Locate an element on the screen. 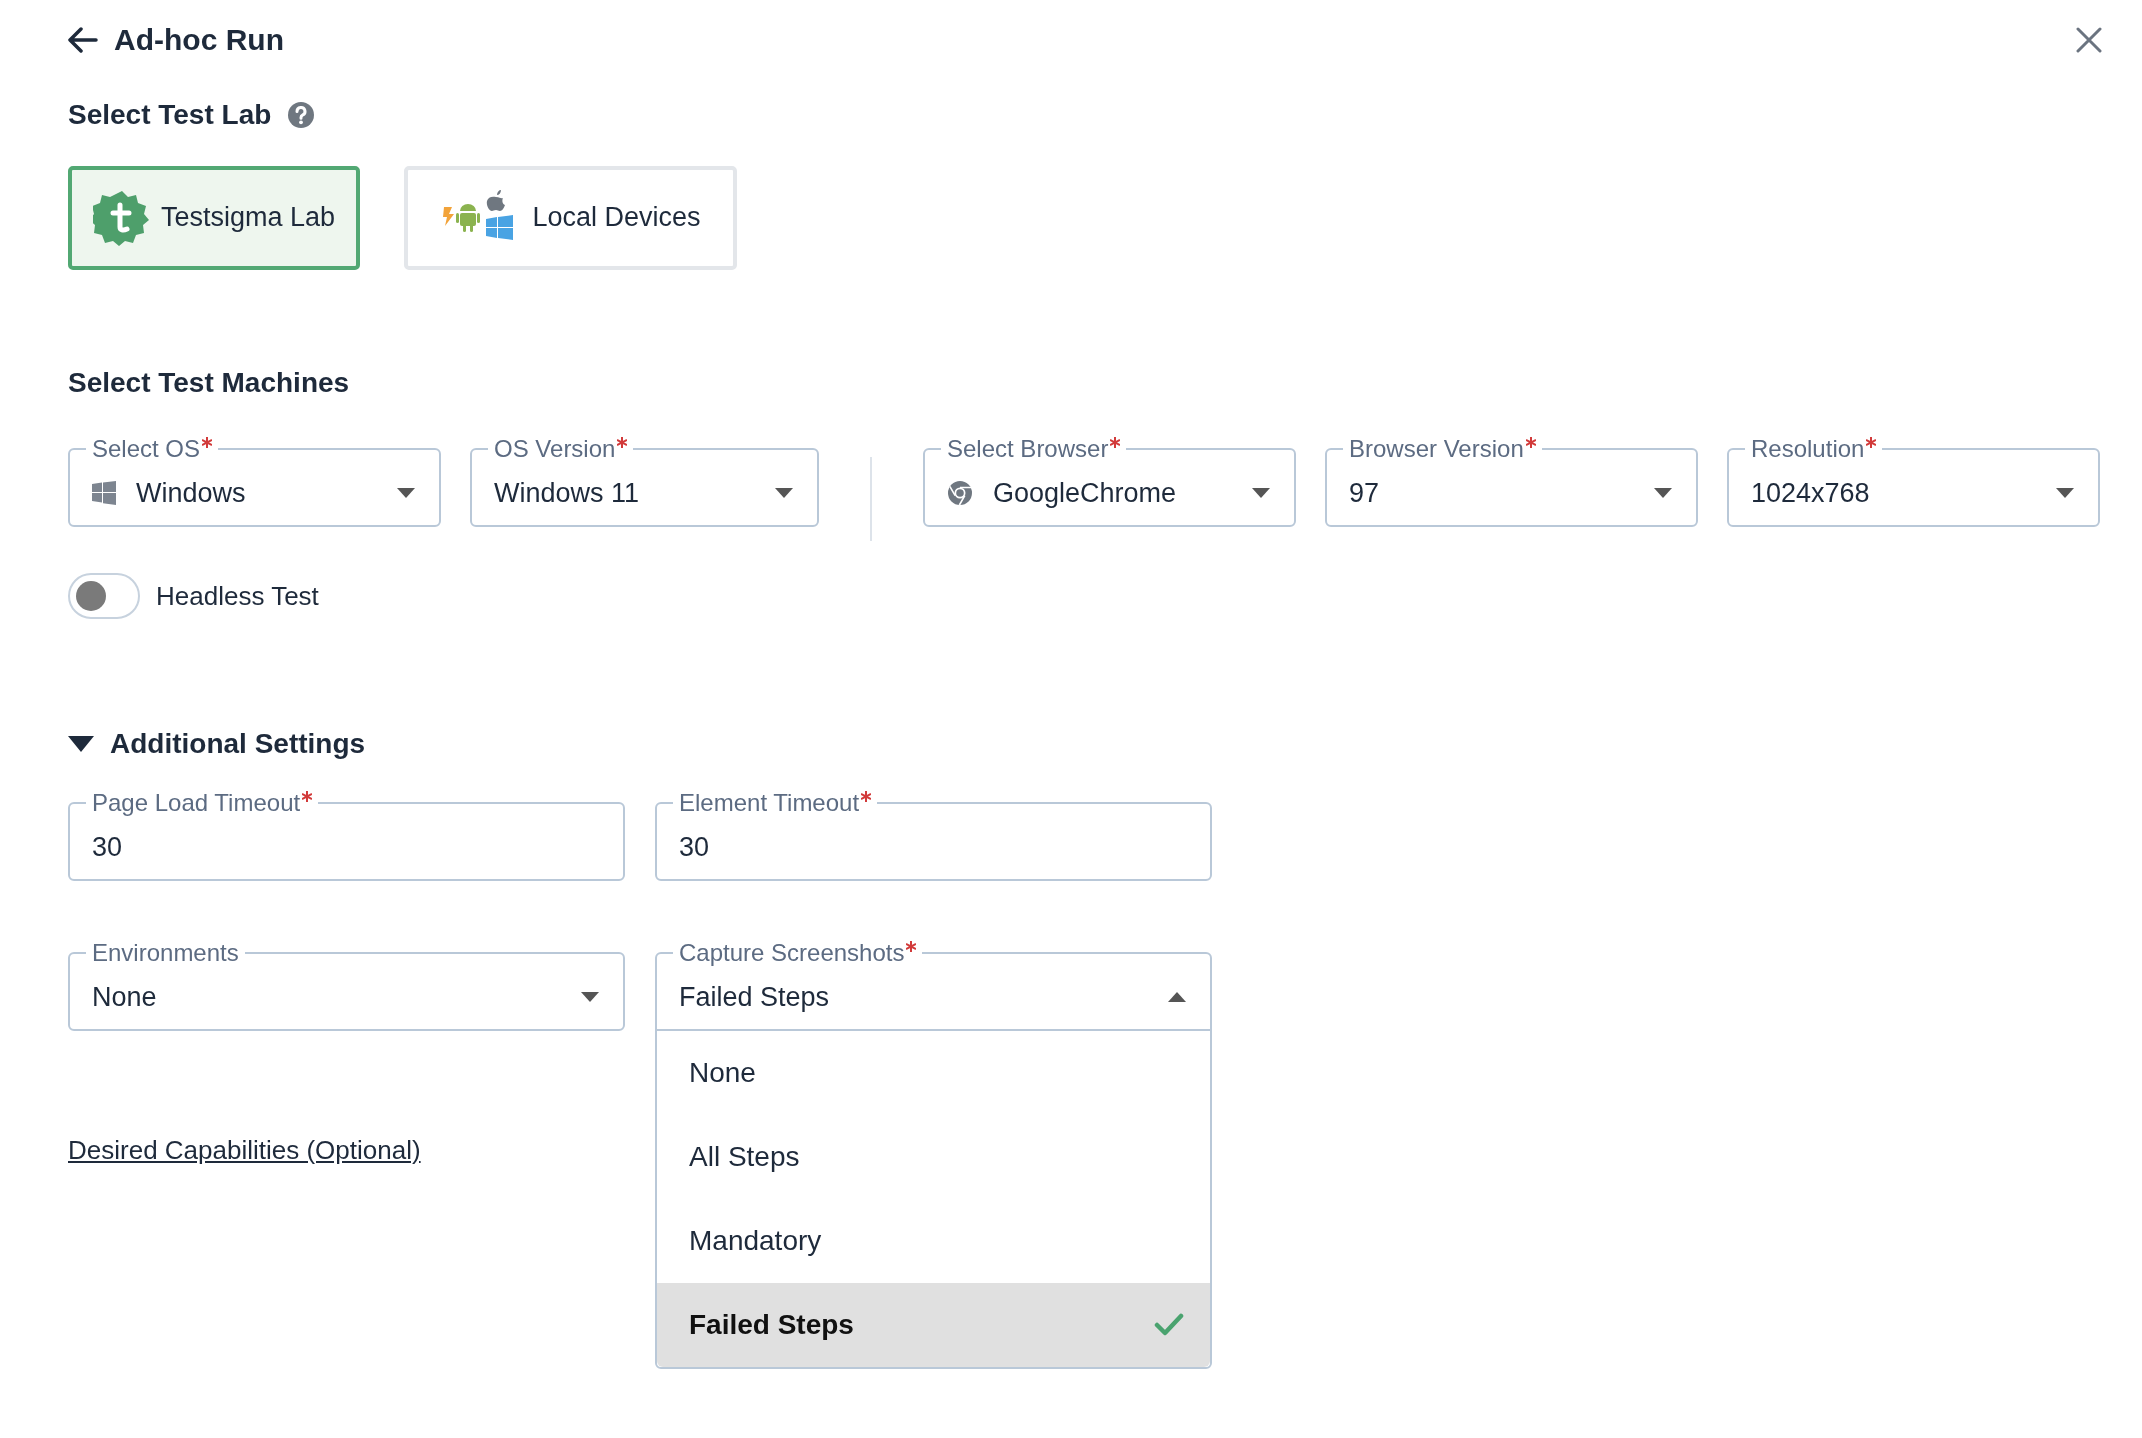 The width and height of the screenshot is (2142, 1438). option-label: None is located at coordinates (722, 1072).